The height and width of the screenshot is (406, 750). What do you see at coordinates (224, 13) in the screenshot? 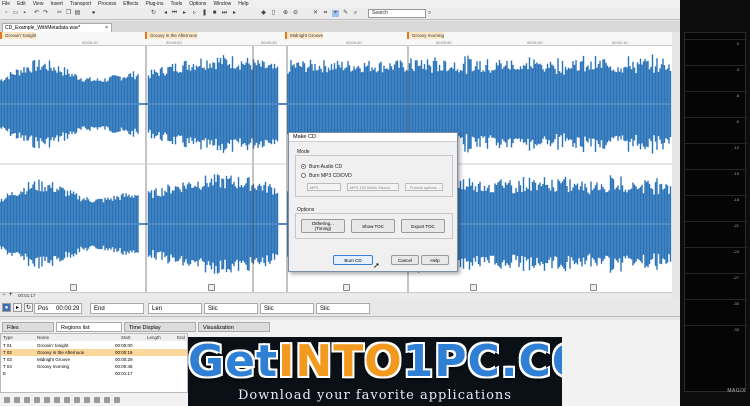
I see `go-end-icon: ⏭` at bounding box center [224, 13].